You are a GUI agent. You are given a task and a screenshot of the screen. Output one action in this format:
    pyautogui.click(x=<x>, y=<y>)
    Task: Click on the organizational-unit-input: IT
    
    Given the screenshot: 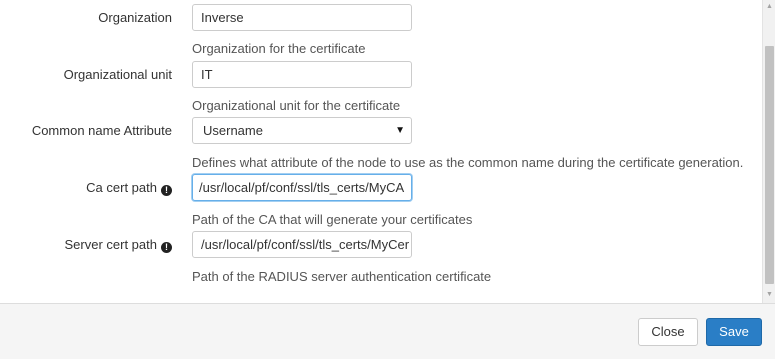 What is the action you would take?
    pyautogui.click(x=302, y=74)
    